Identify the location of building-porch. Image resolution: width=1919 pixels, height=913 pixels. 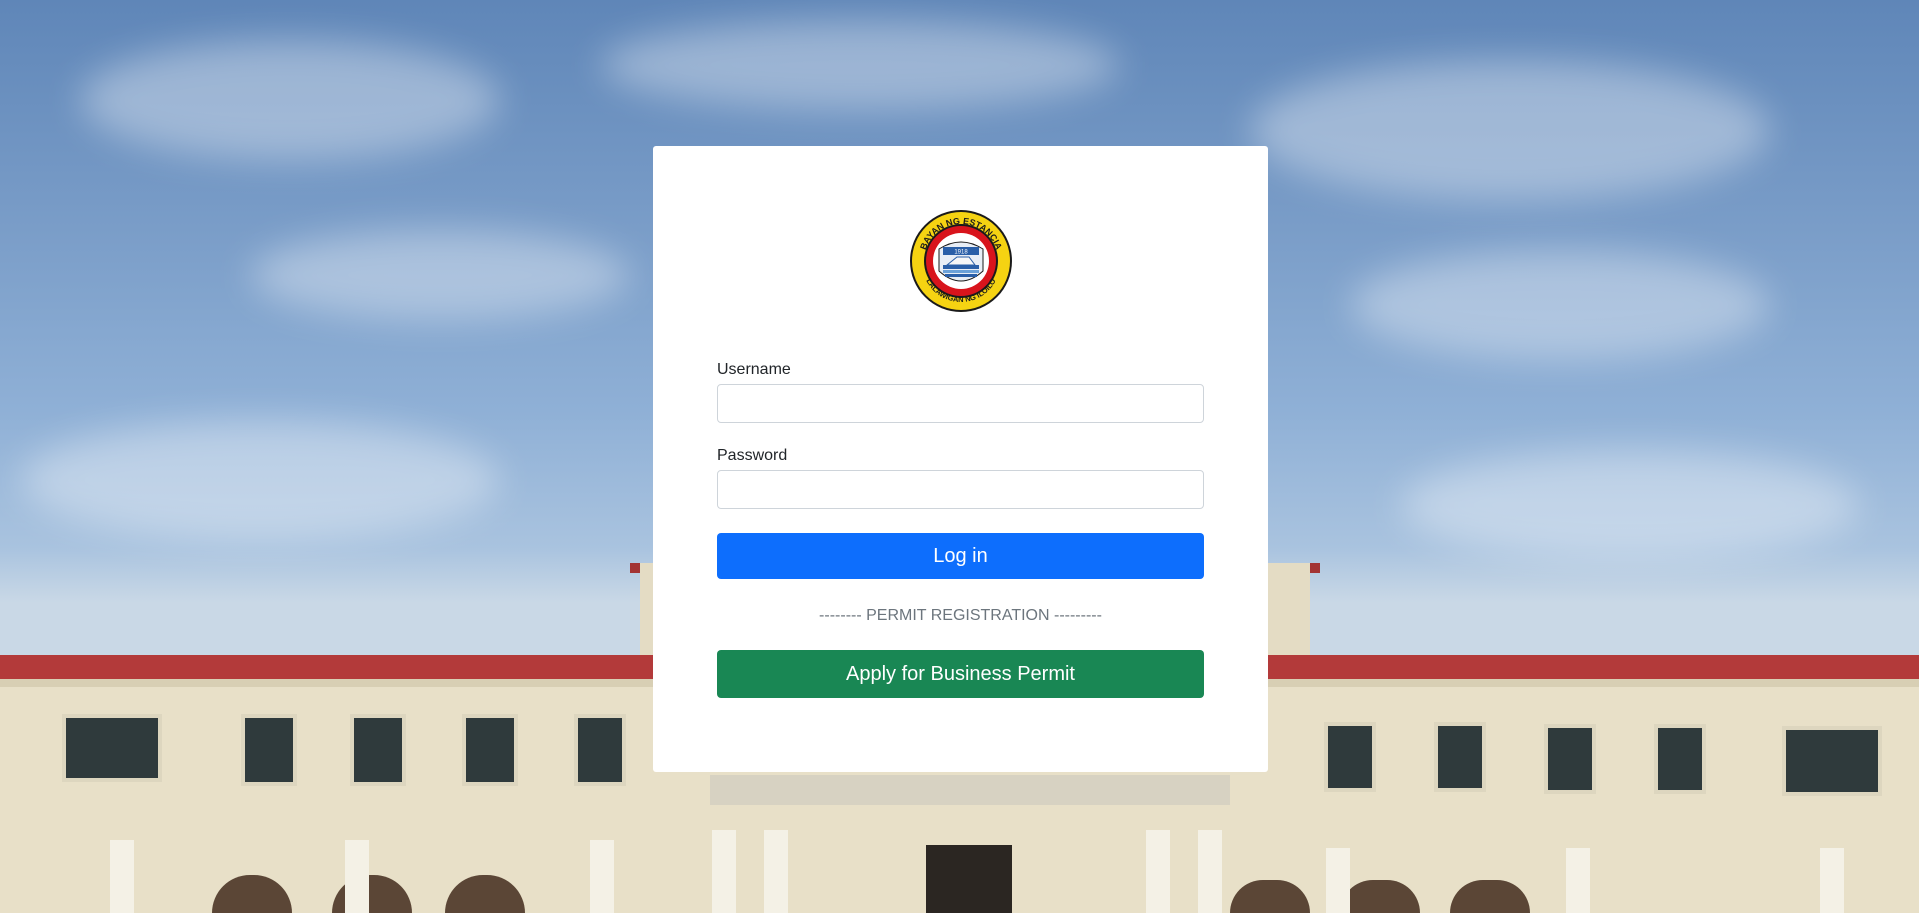
(970, 790).